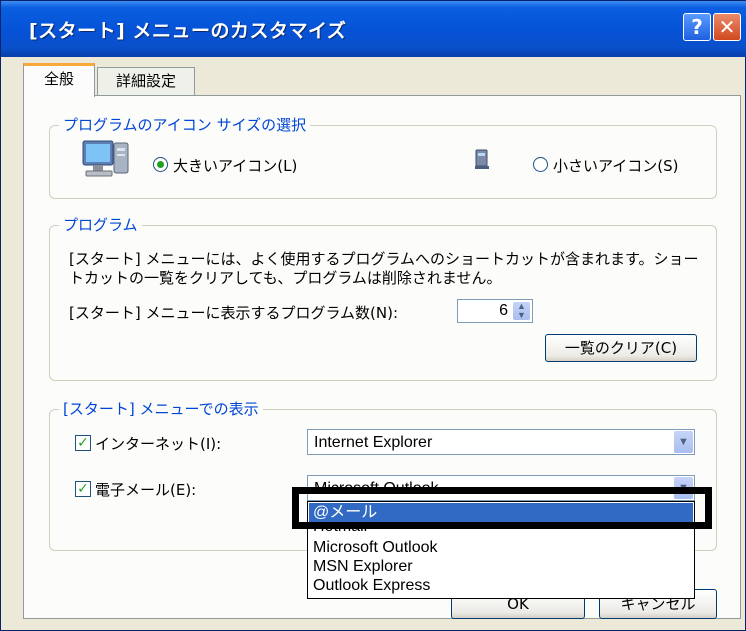 Image resolution: width=746 pixels, height=631 pixels. Describe the element at coordinates (482, 160) in the screenshot. I see `small-computer-icon` at that location.